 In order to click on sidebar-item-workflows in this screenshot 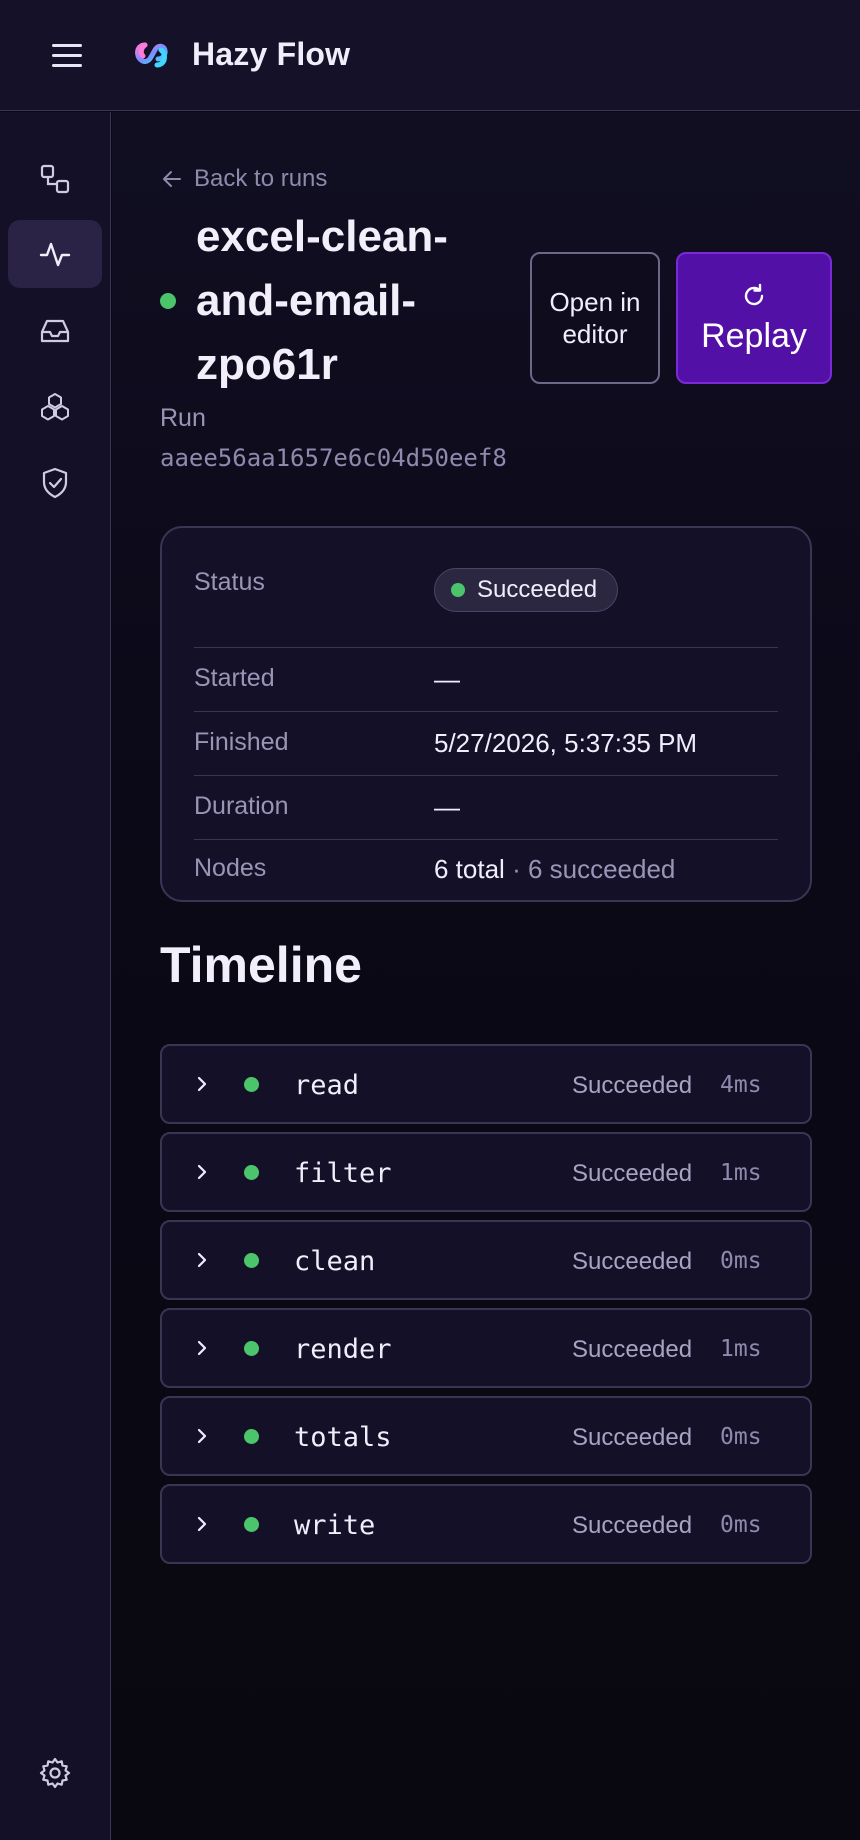, I will do `click(55, 179)`.